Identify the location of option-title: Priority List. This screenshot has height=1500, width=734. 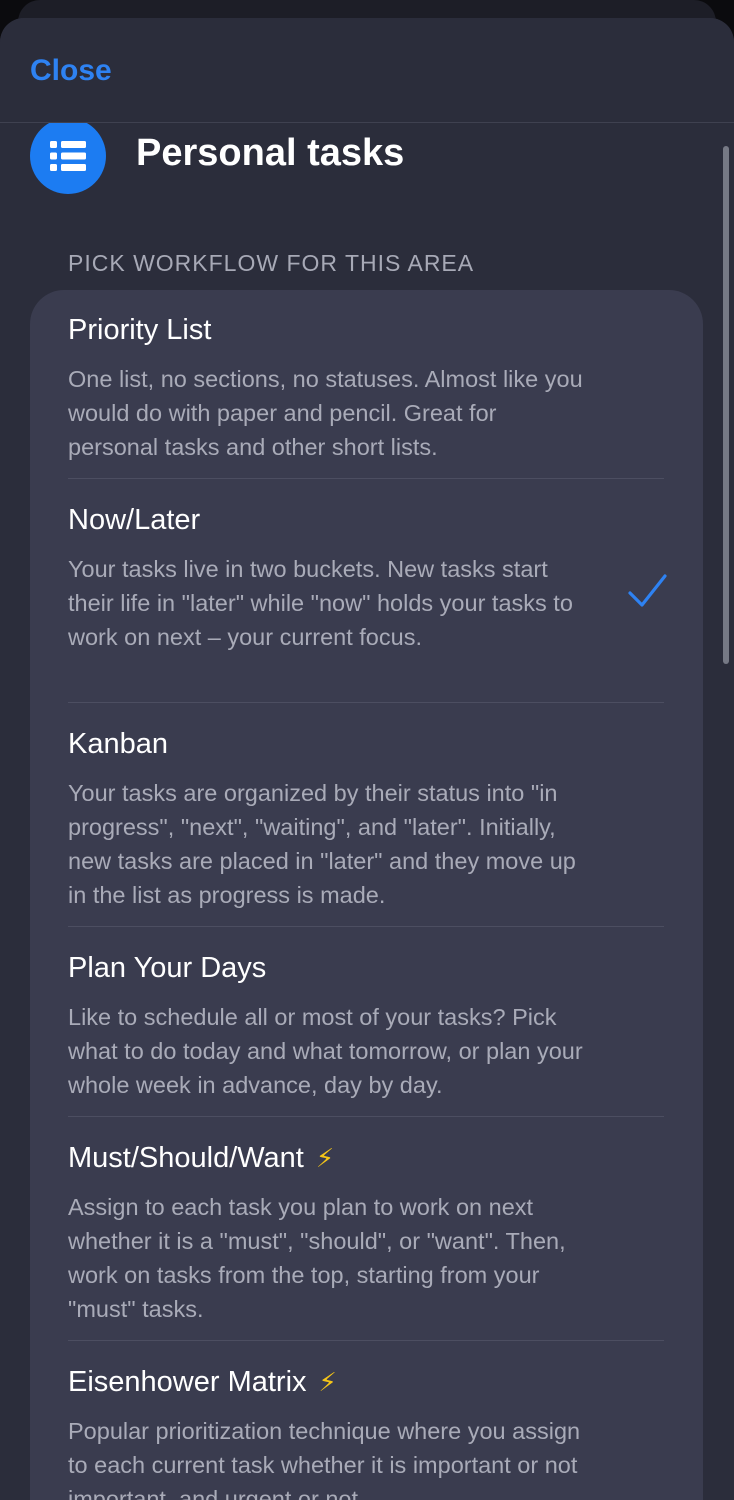
(140, 330).